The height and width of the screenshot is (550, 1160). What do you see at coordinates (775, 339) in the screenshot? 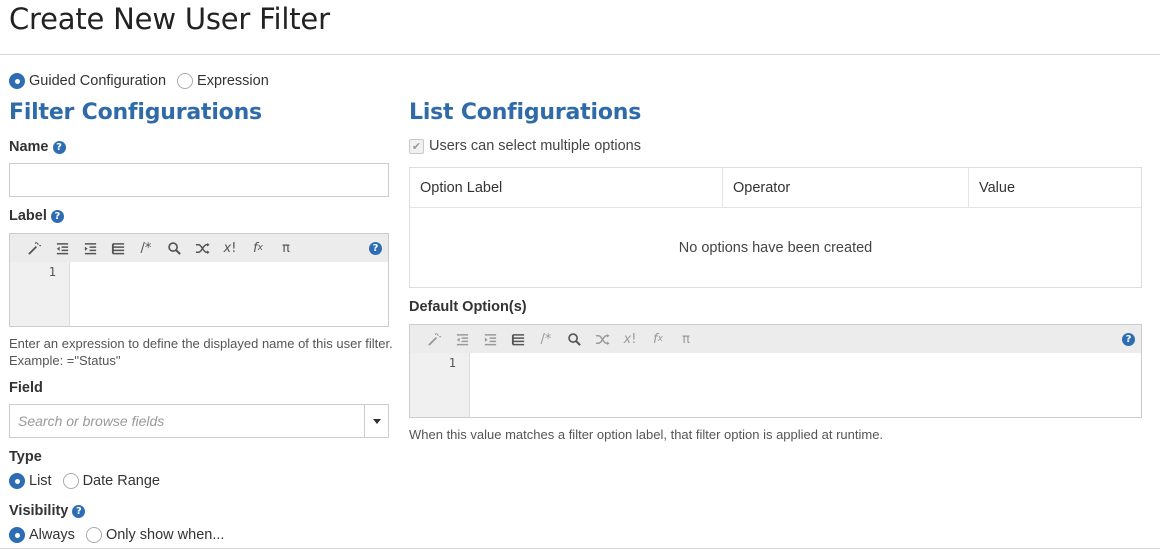
I see `default-editor-toolbar: /* x! fx π ?` at bounding box center [775, 339].